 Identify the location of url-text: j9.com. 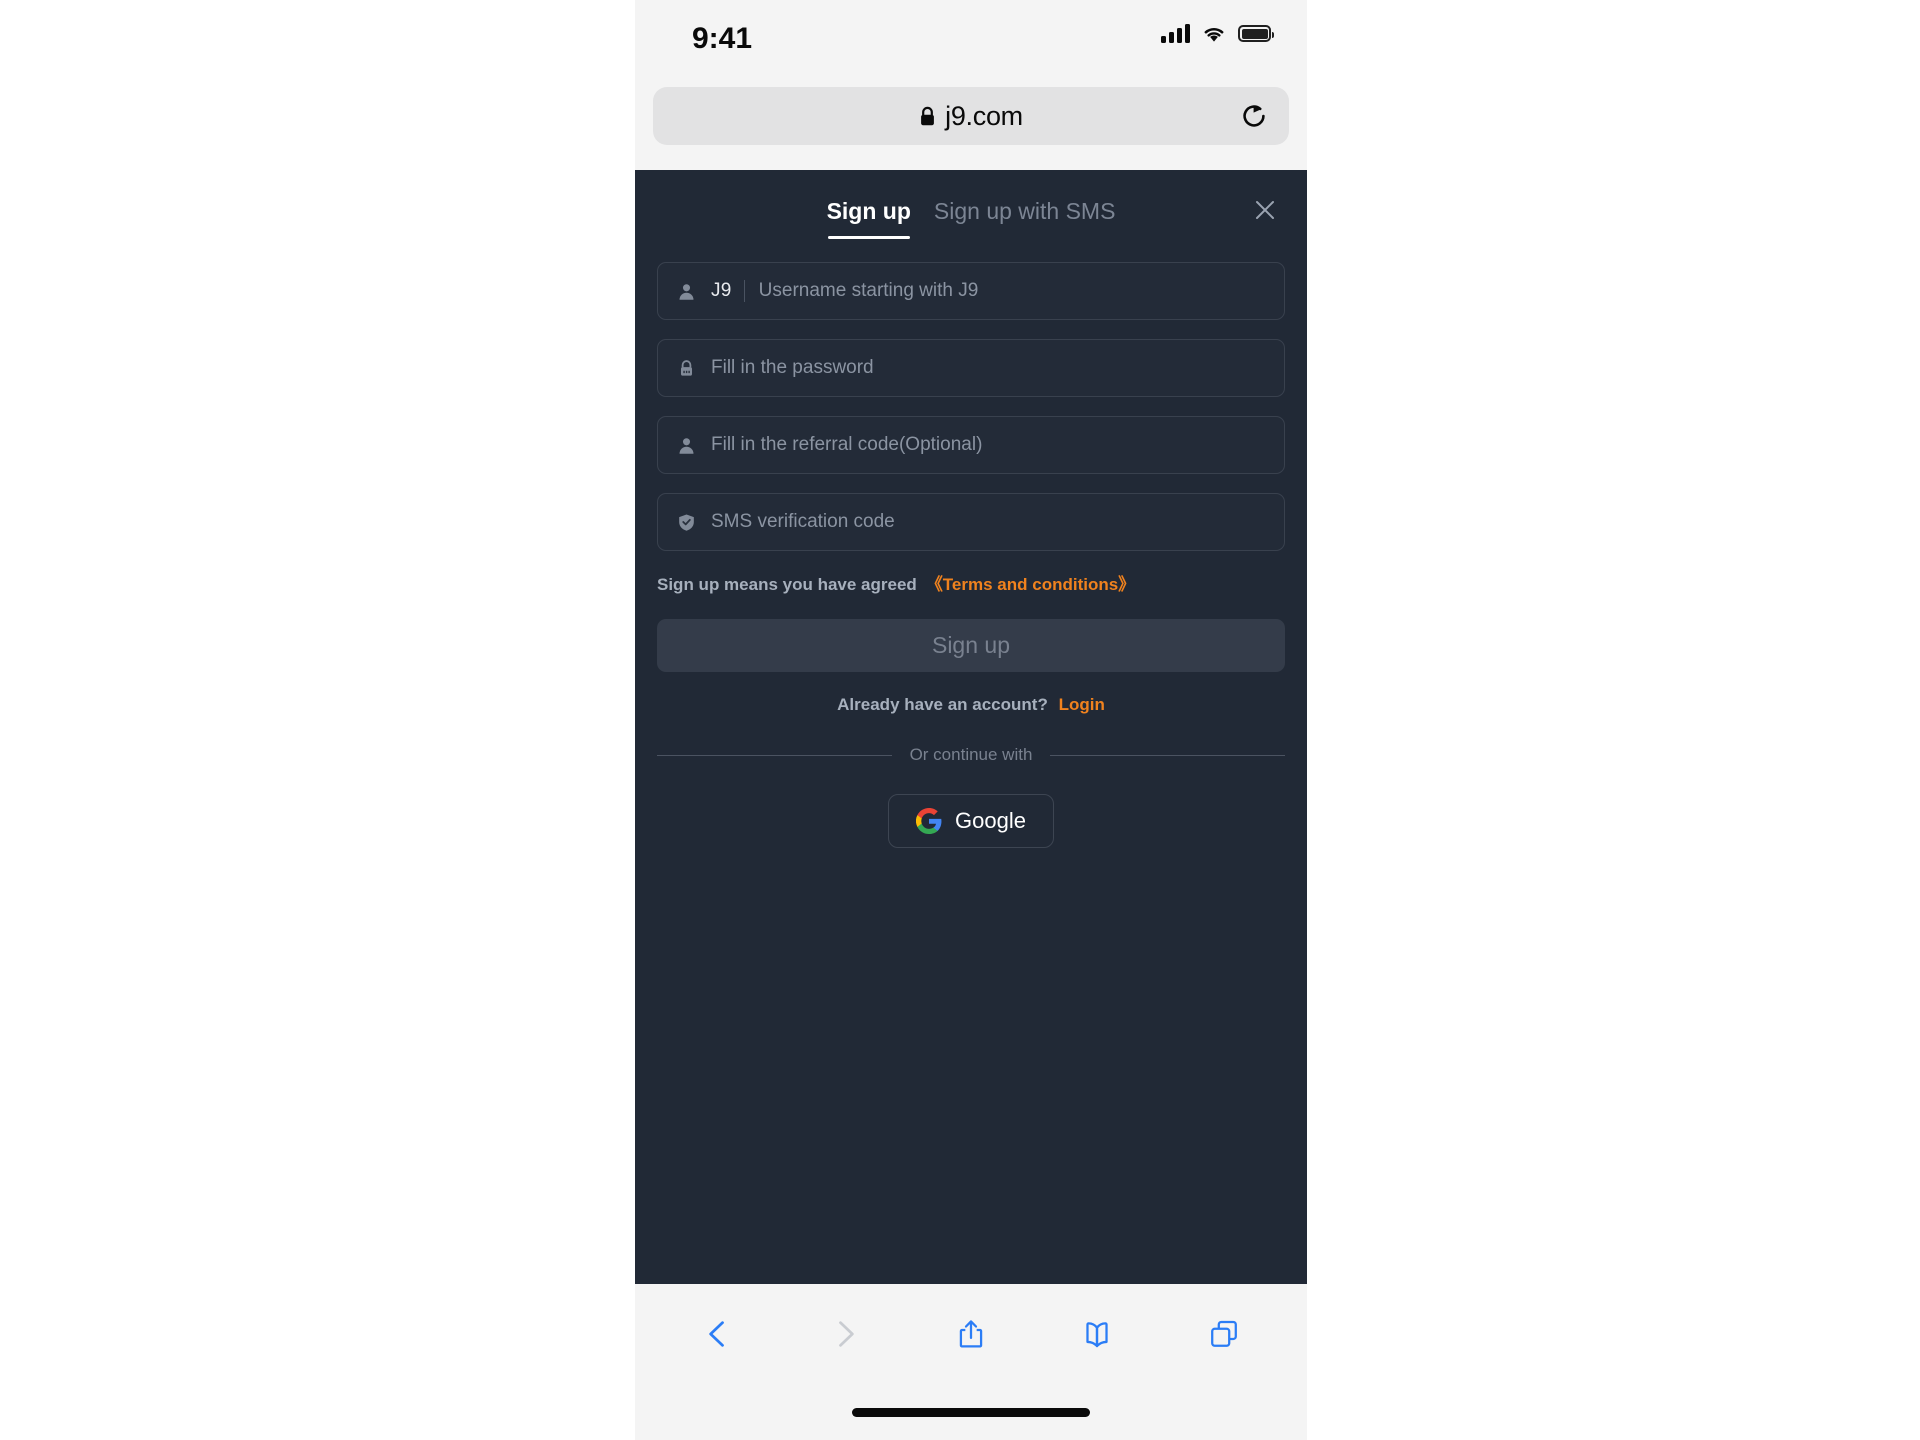
(984, 115).